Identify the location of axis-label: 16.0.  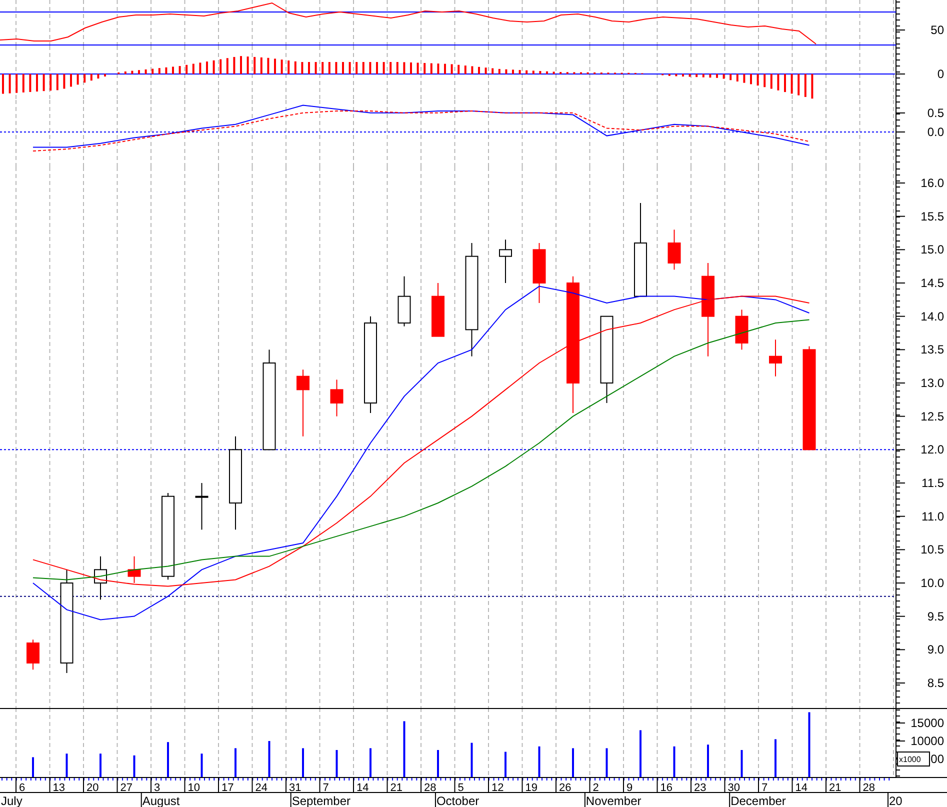
(932, 183).